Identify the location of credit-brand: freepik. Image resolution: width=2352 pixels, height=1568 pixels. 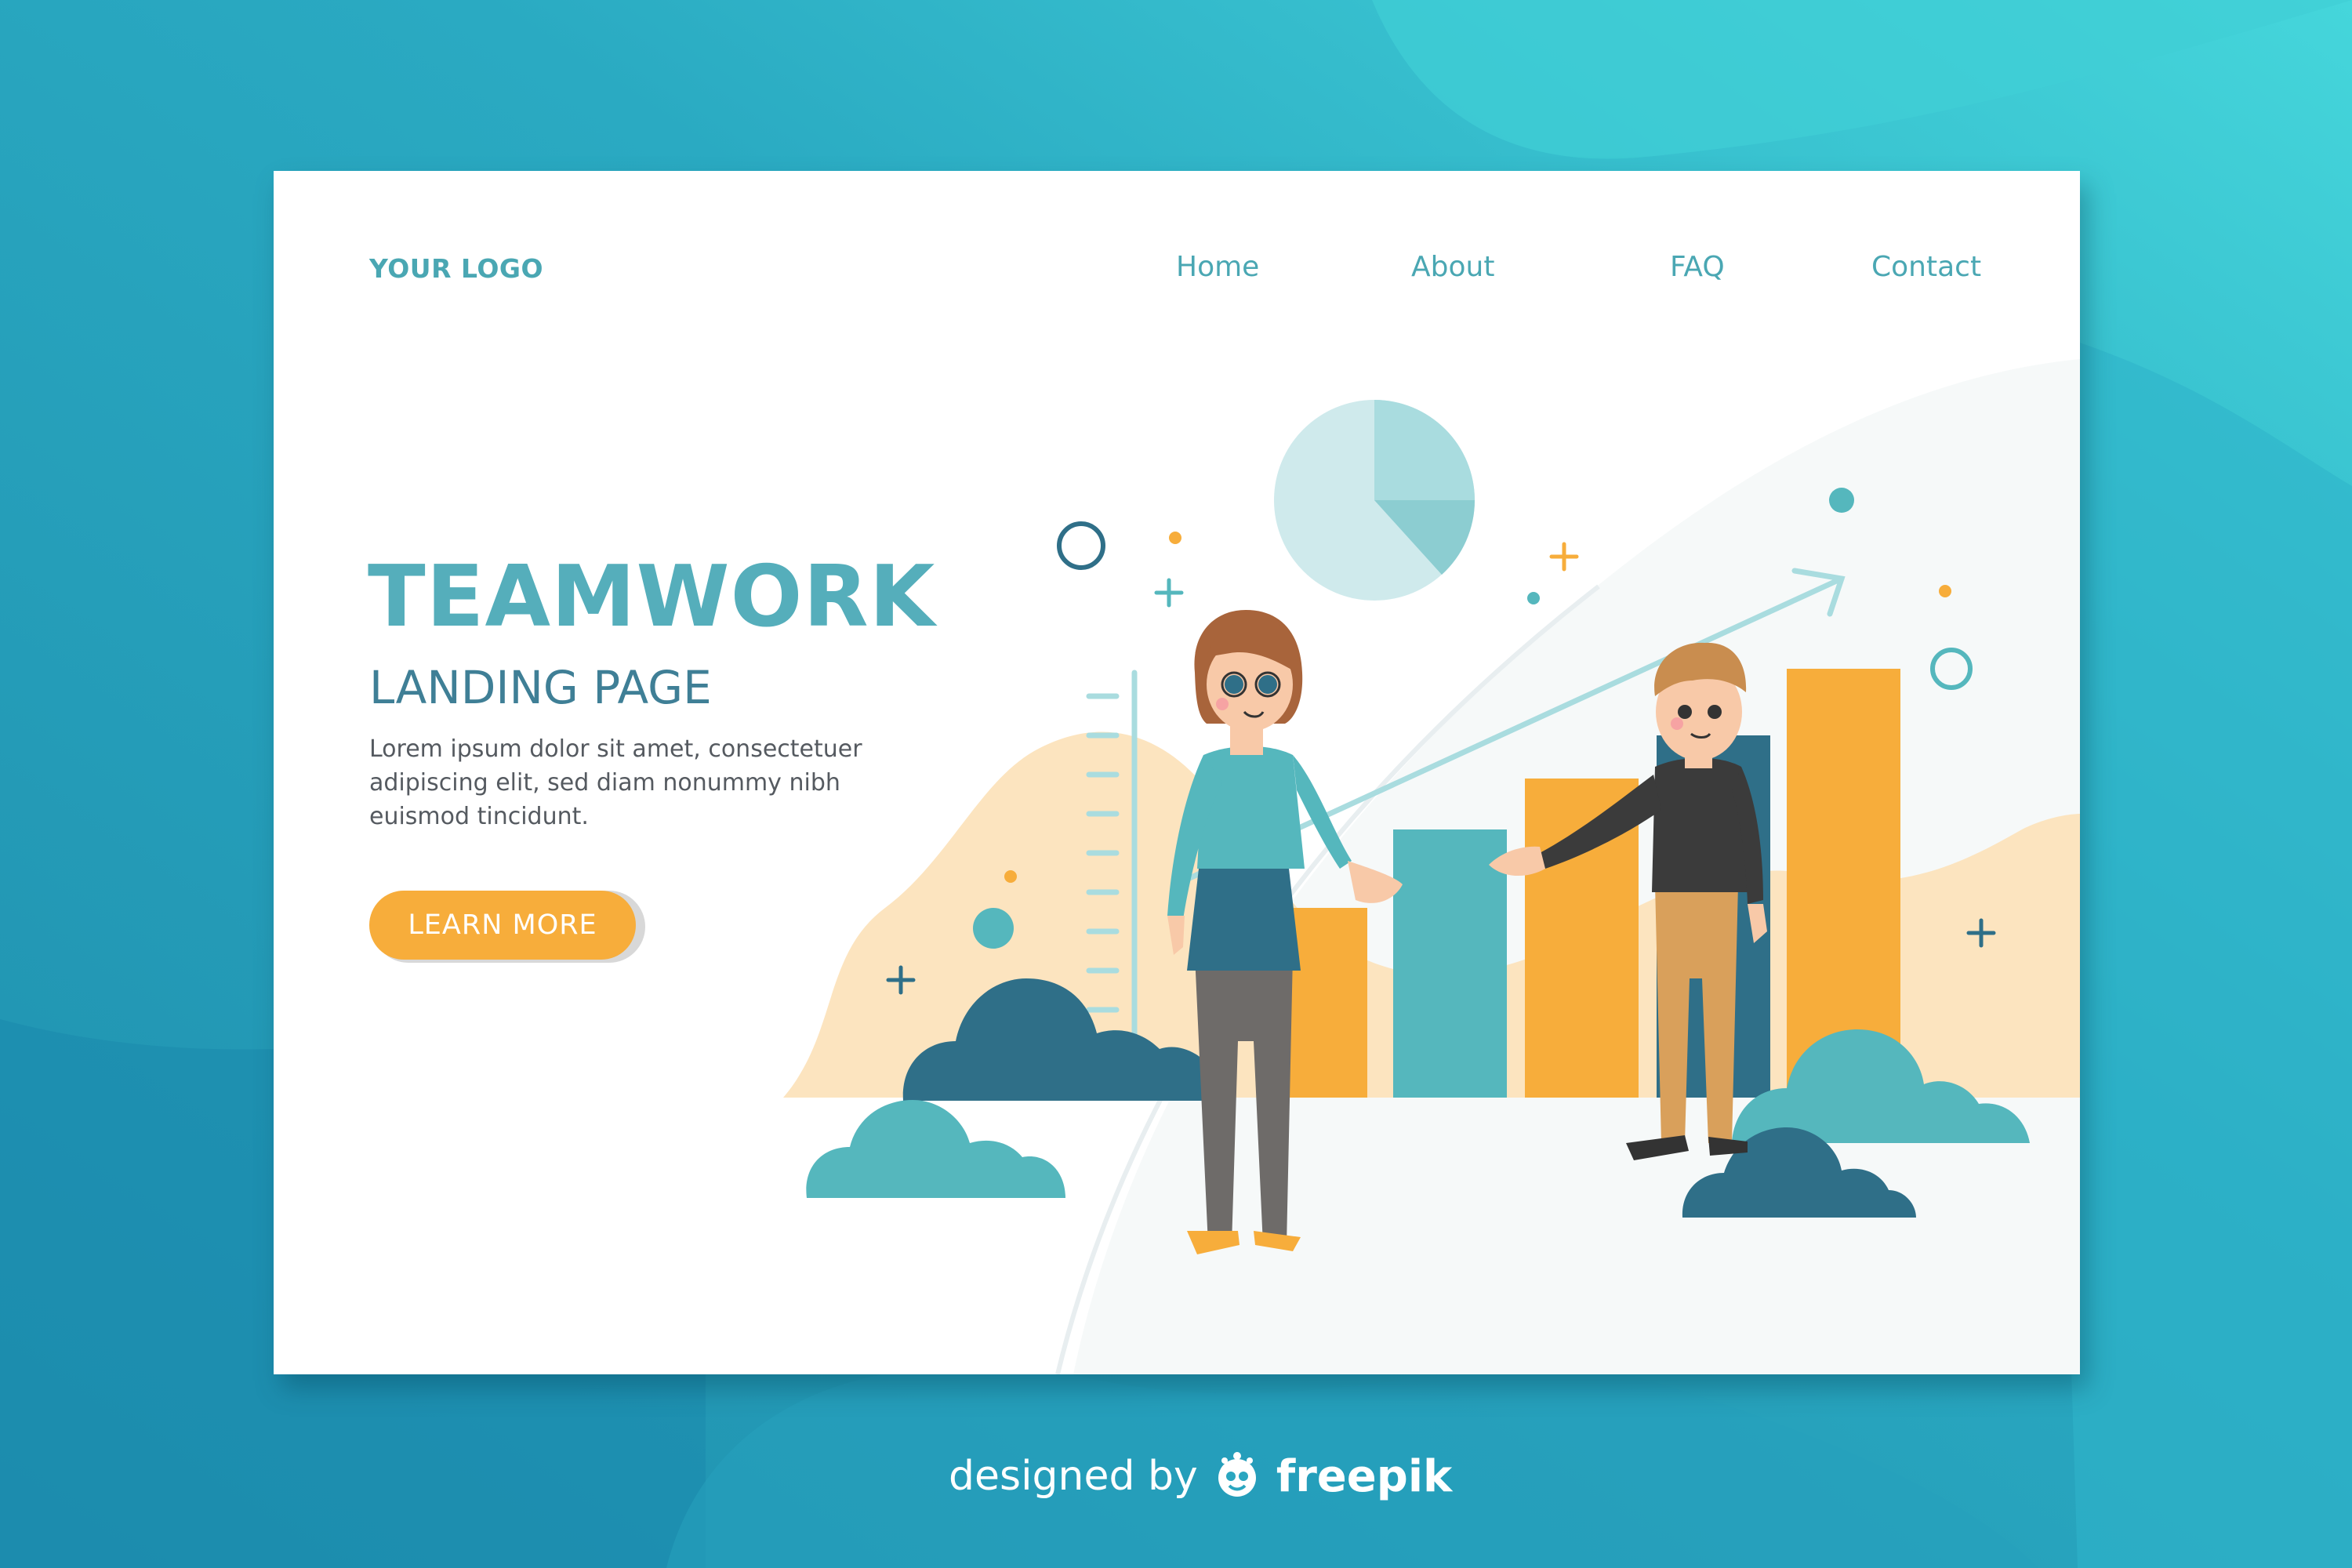
(1364, 1476).